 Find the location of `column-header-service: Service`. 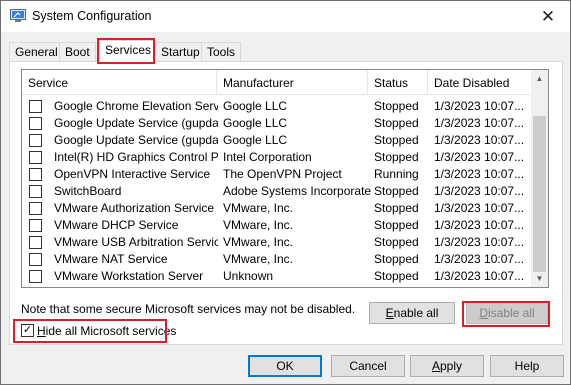

column-header-service: Service is located at coordinates (119, 82).